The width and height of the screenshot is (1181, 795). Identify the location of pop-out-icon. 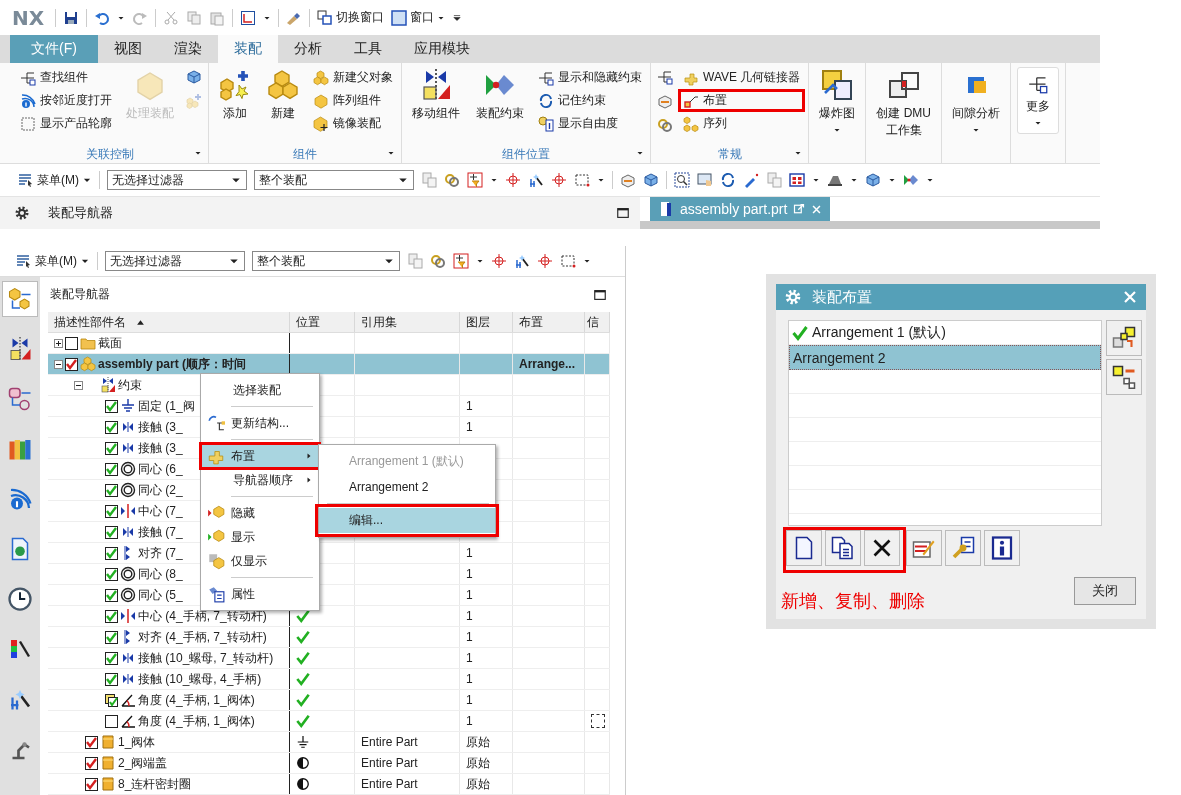
(799, 209).